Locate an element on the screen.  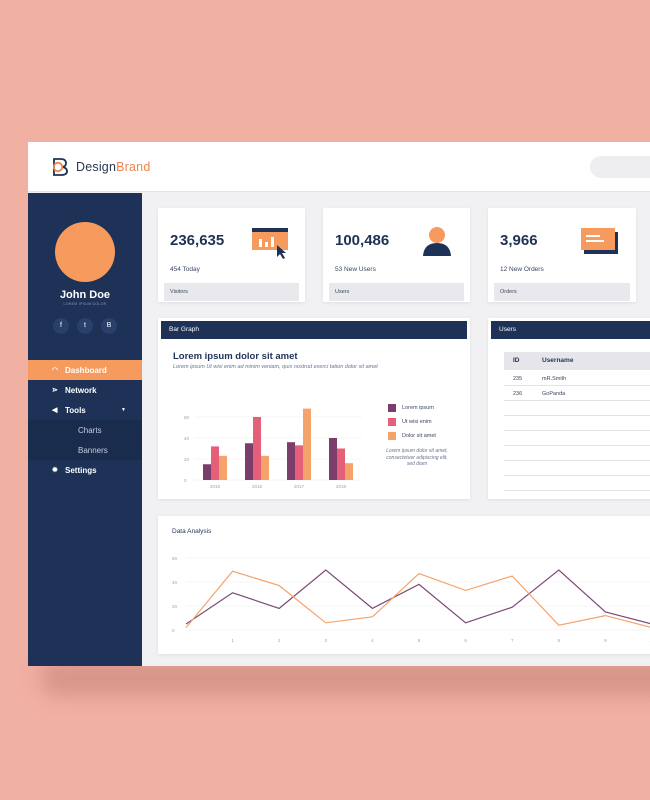
table-row: 236 GoPanda is located at coordinates (577, 394).